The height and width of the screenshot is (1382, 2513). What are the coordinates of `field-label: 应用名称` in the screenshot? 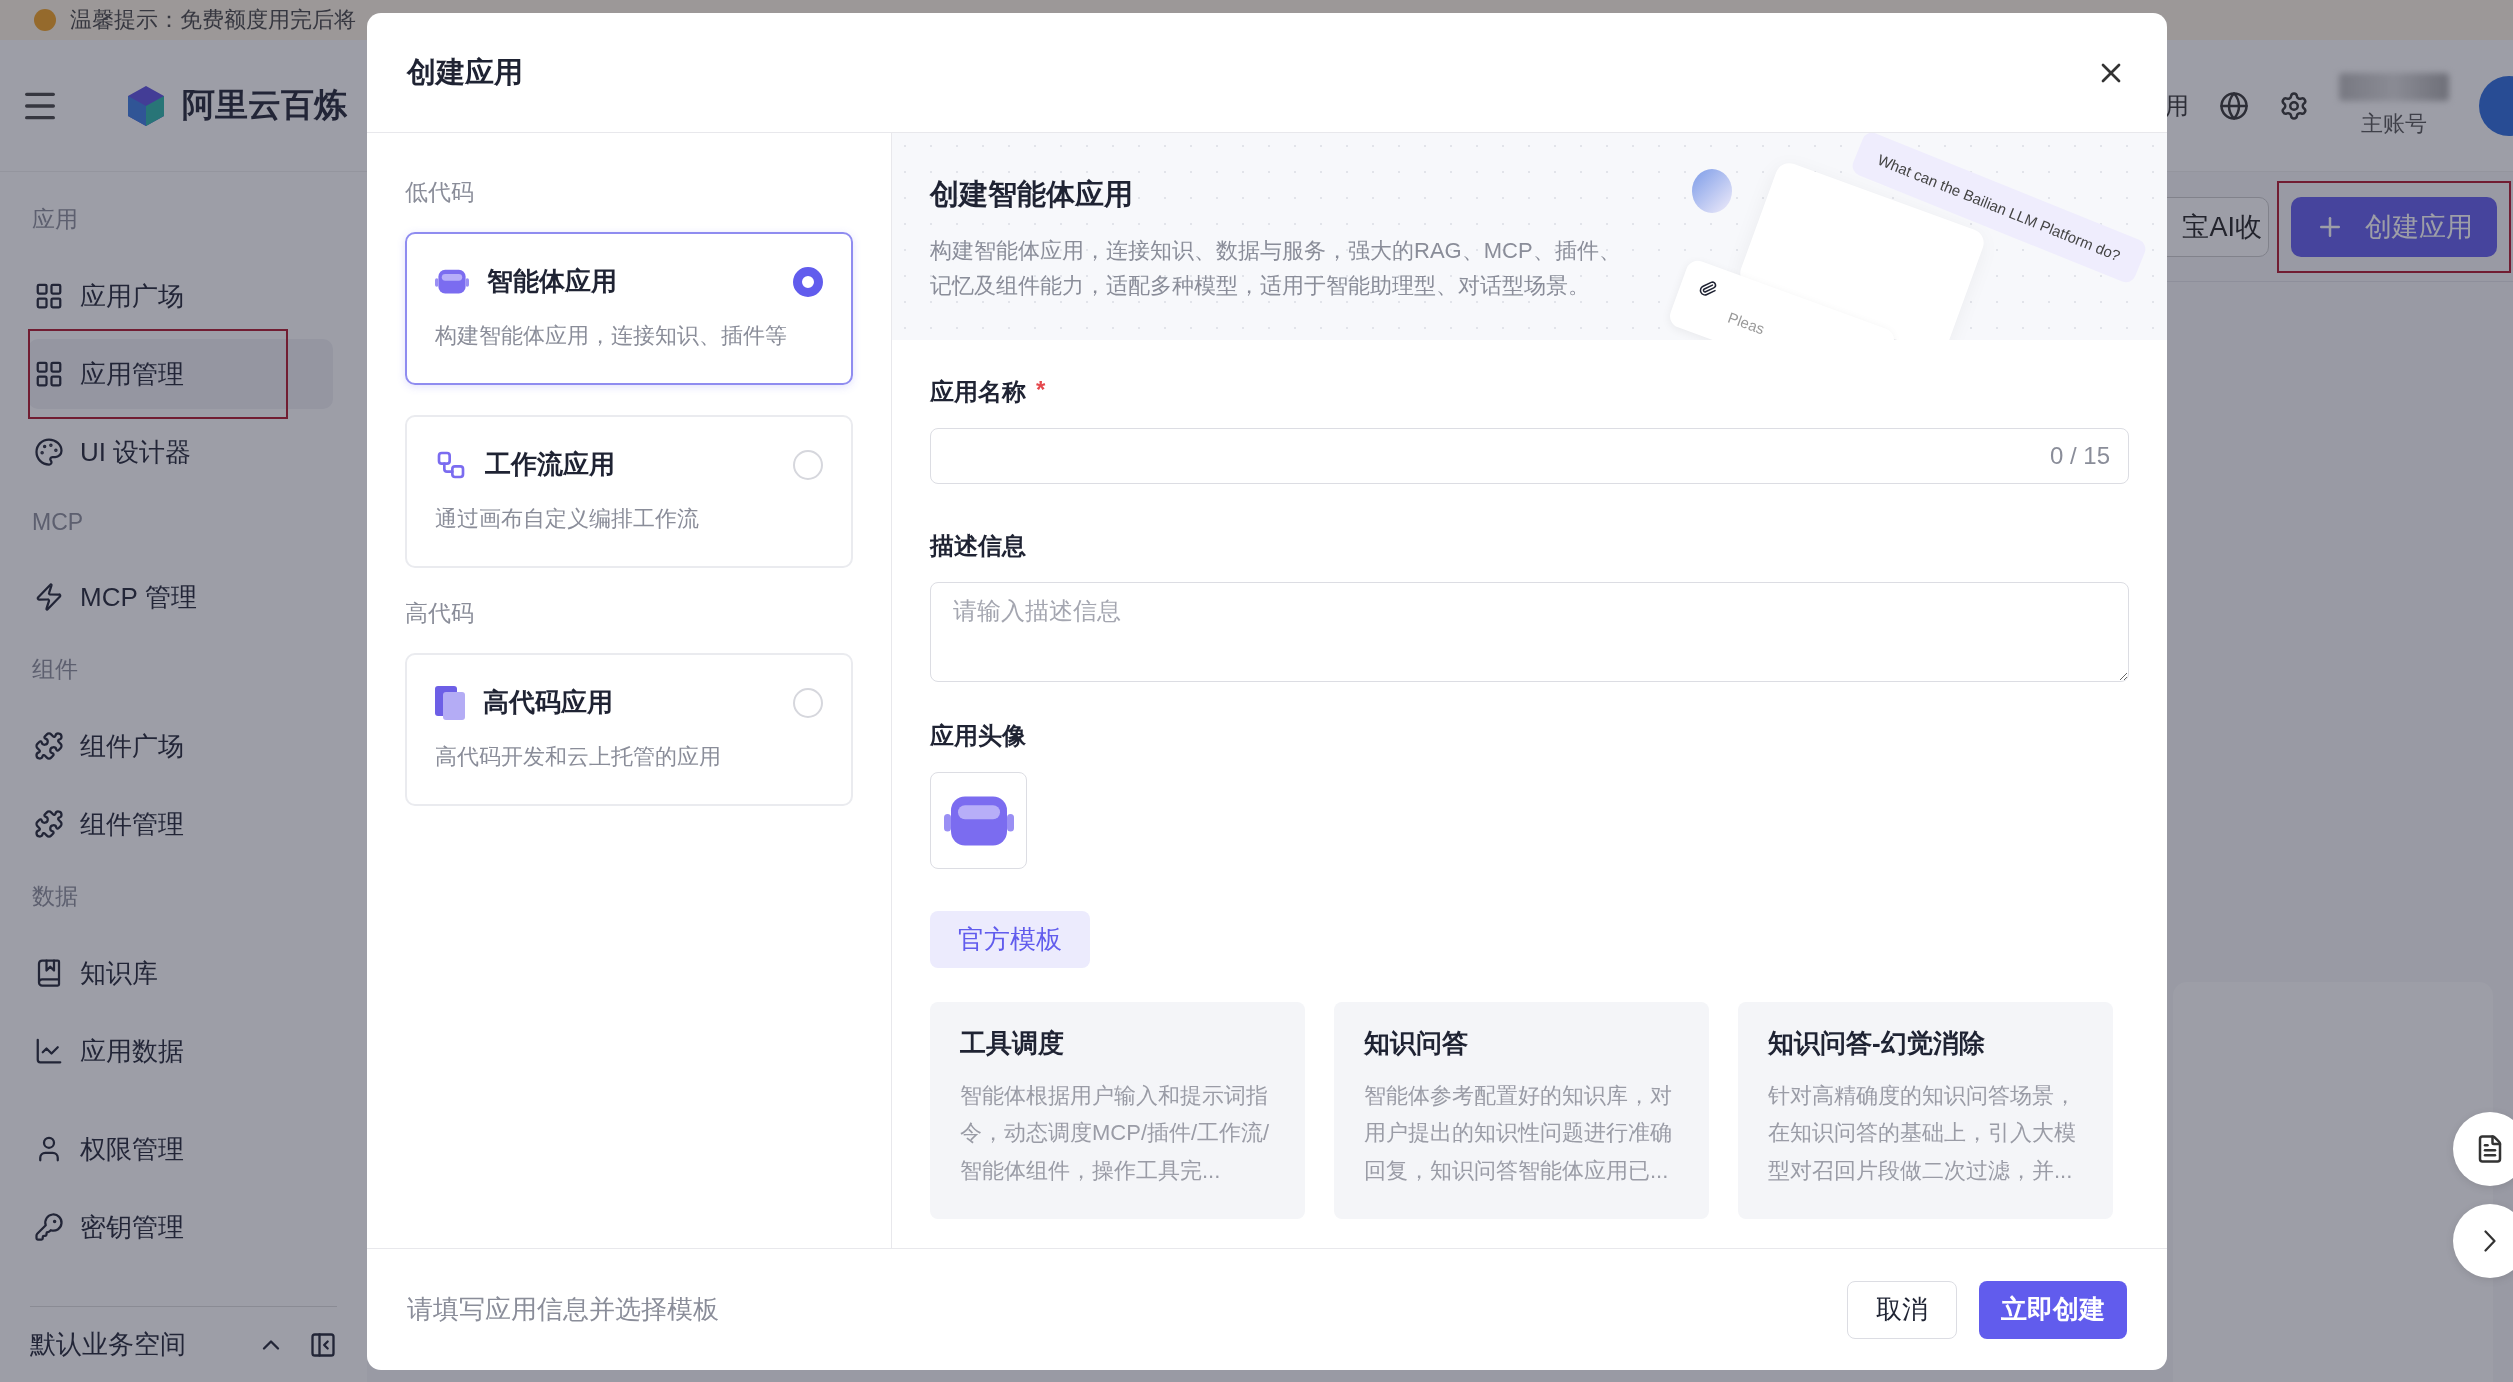 It's located at (978, 392).